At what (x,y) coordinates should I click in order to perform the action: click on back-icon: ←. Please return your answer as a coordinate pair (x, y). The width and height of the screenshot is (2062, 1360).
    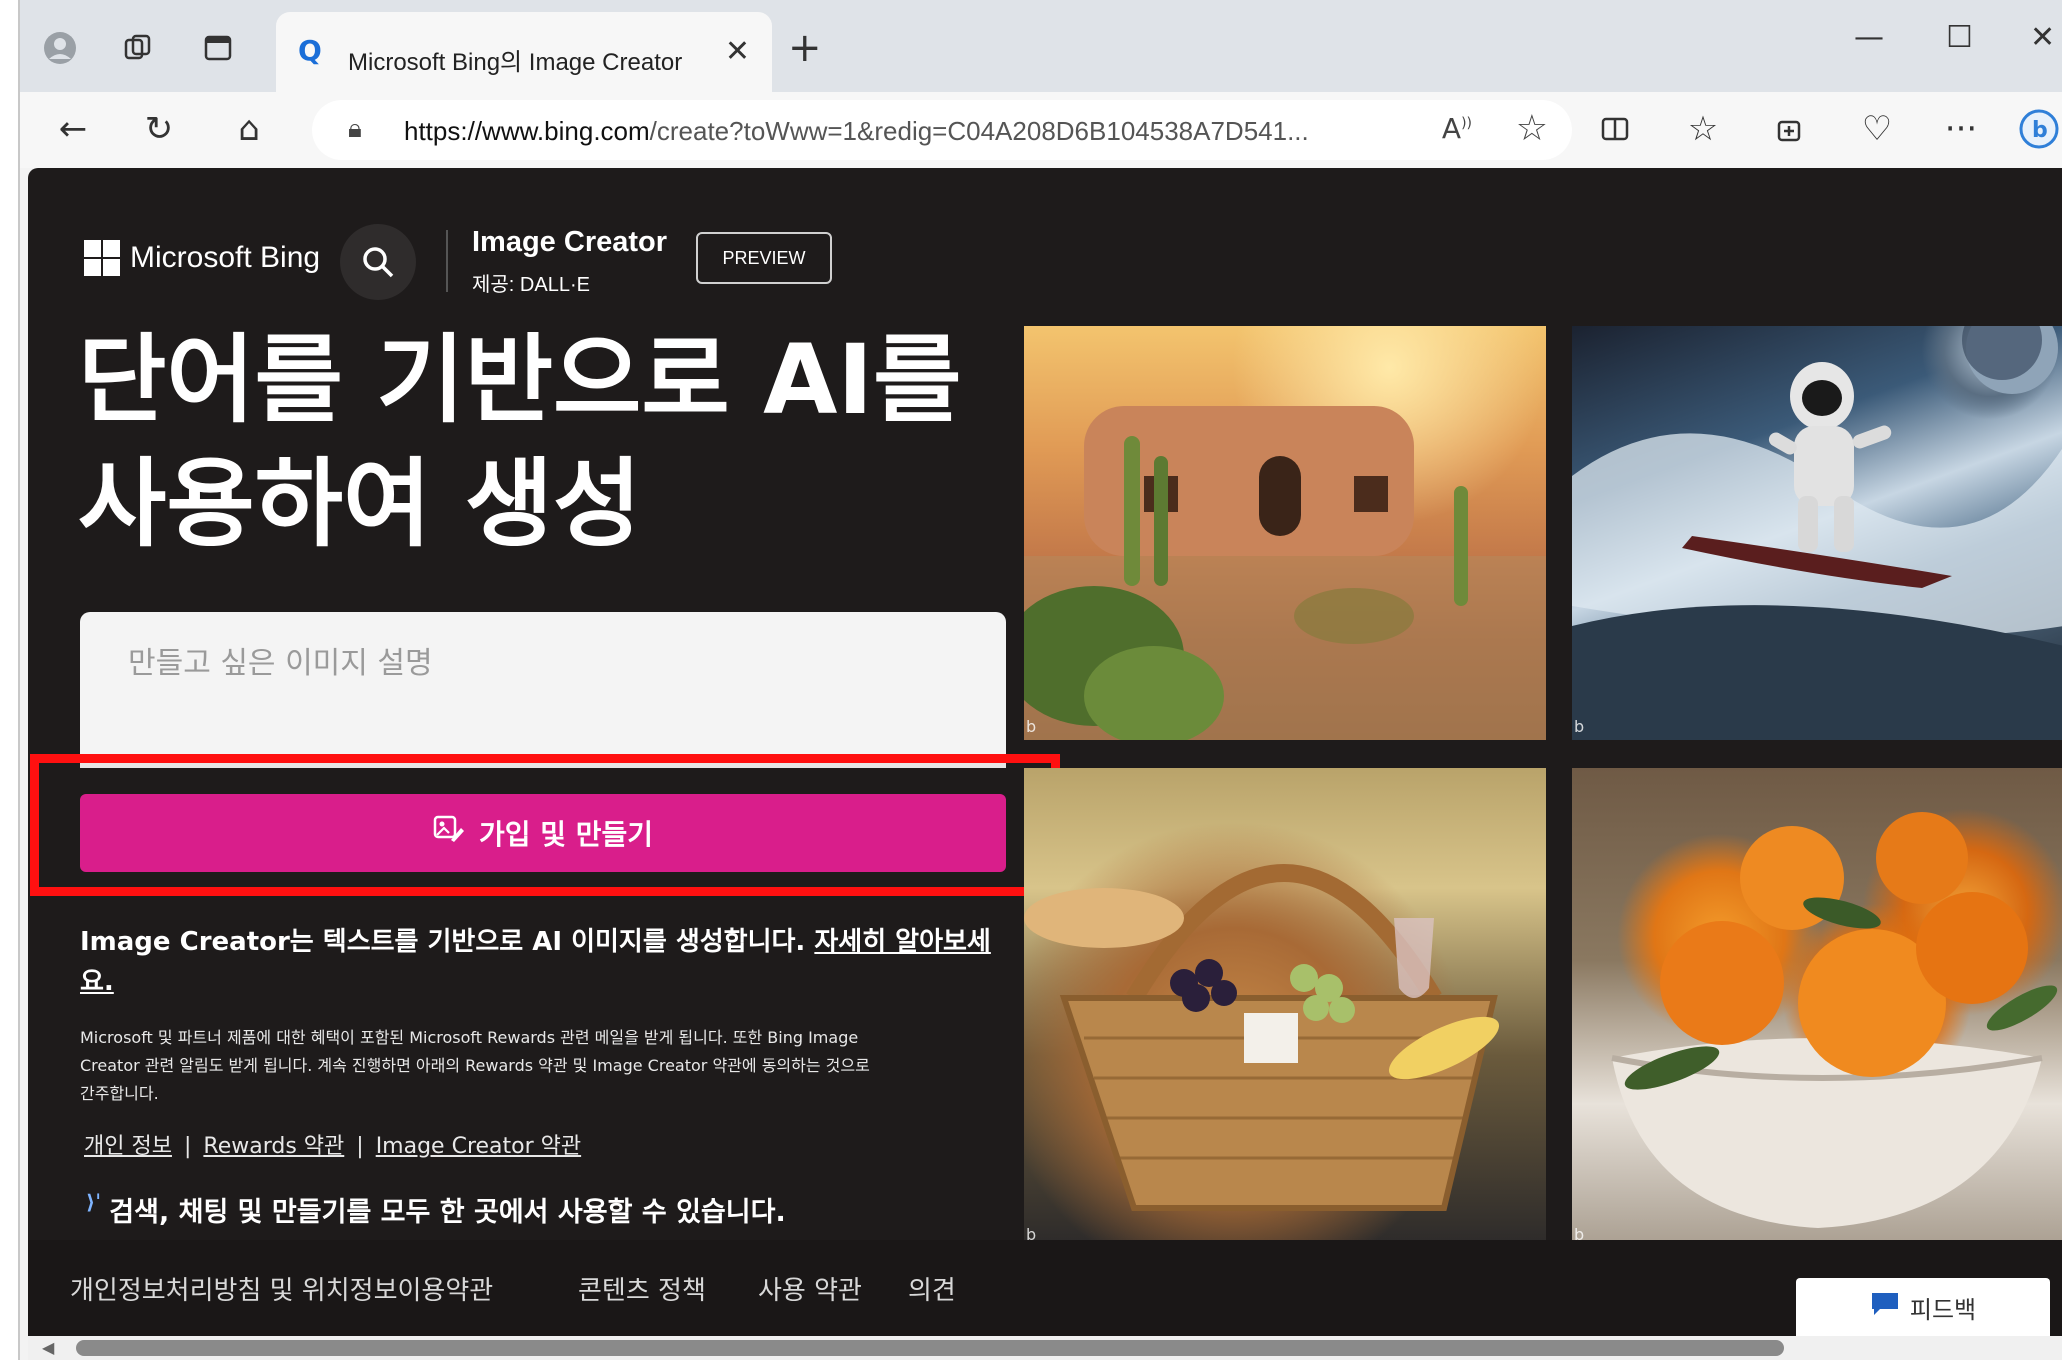
    Looking at the image, I should click on (73, 129).